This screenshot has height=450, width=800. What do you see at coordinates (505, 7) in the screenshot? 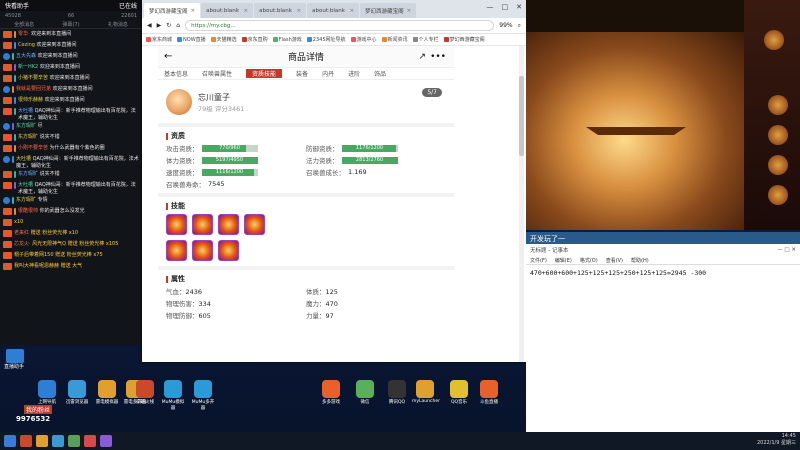
I see `maximize-icon: □` at bounding box center [505, 7].